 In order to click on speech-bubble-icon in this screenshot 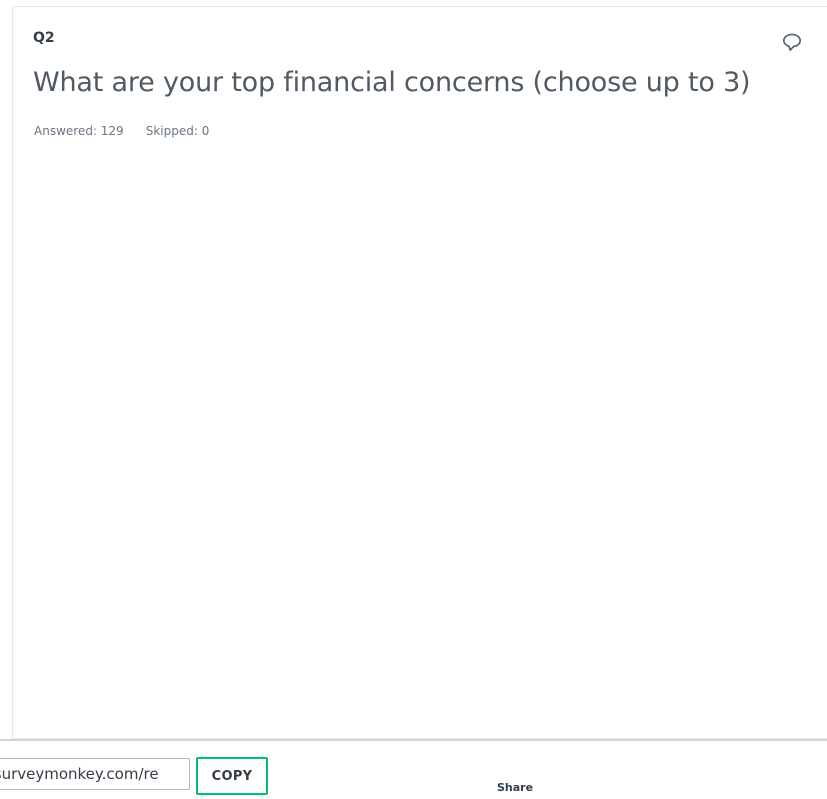, I will do `click(792, 42)`.